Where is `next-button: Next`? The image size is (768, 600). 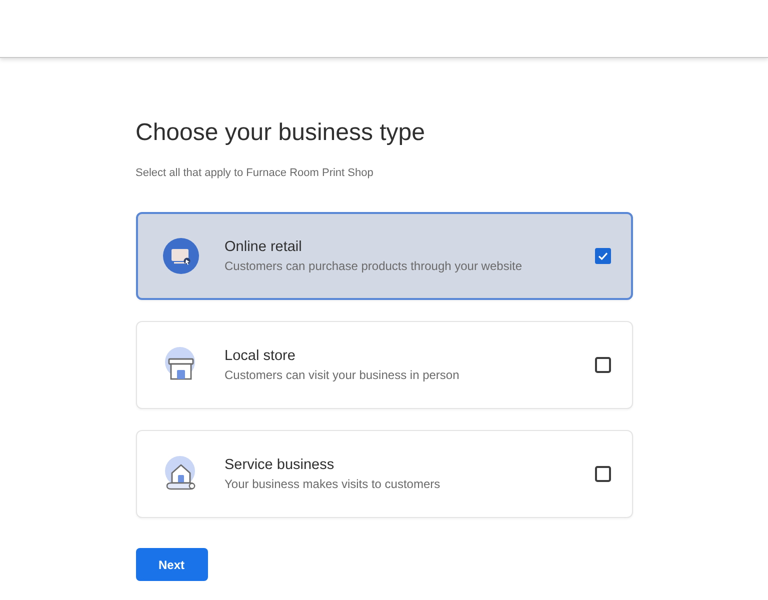 next-button: Next is located at coordinates (172, 564).